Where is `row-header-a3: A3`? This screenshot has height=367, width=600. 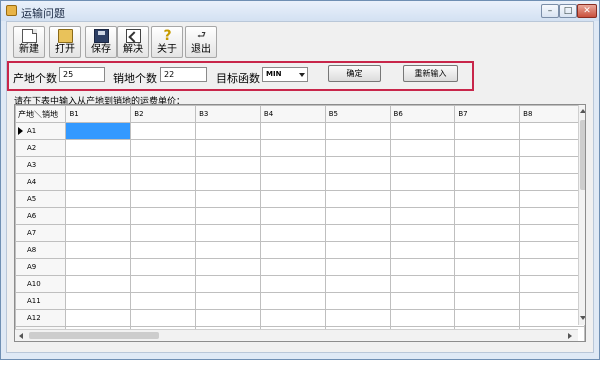
row-header-a3: A3 is located at coordinates (41, 165).